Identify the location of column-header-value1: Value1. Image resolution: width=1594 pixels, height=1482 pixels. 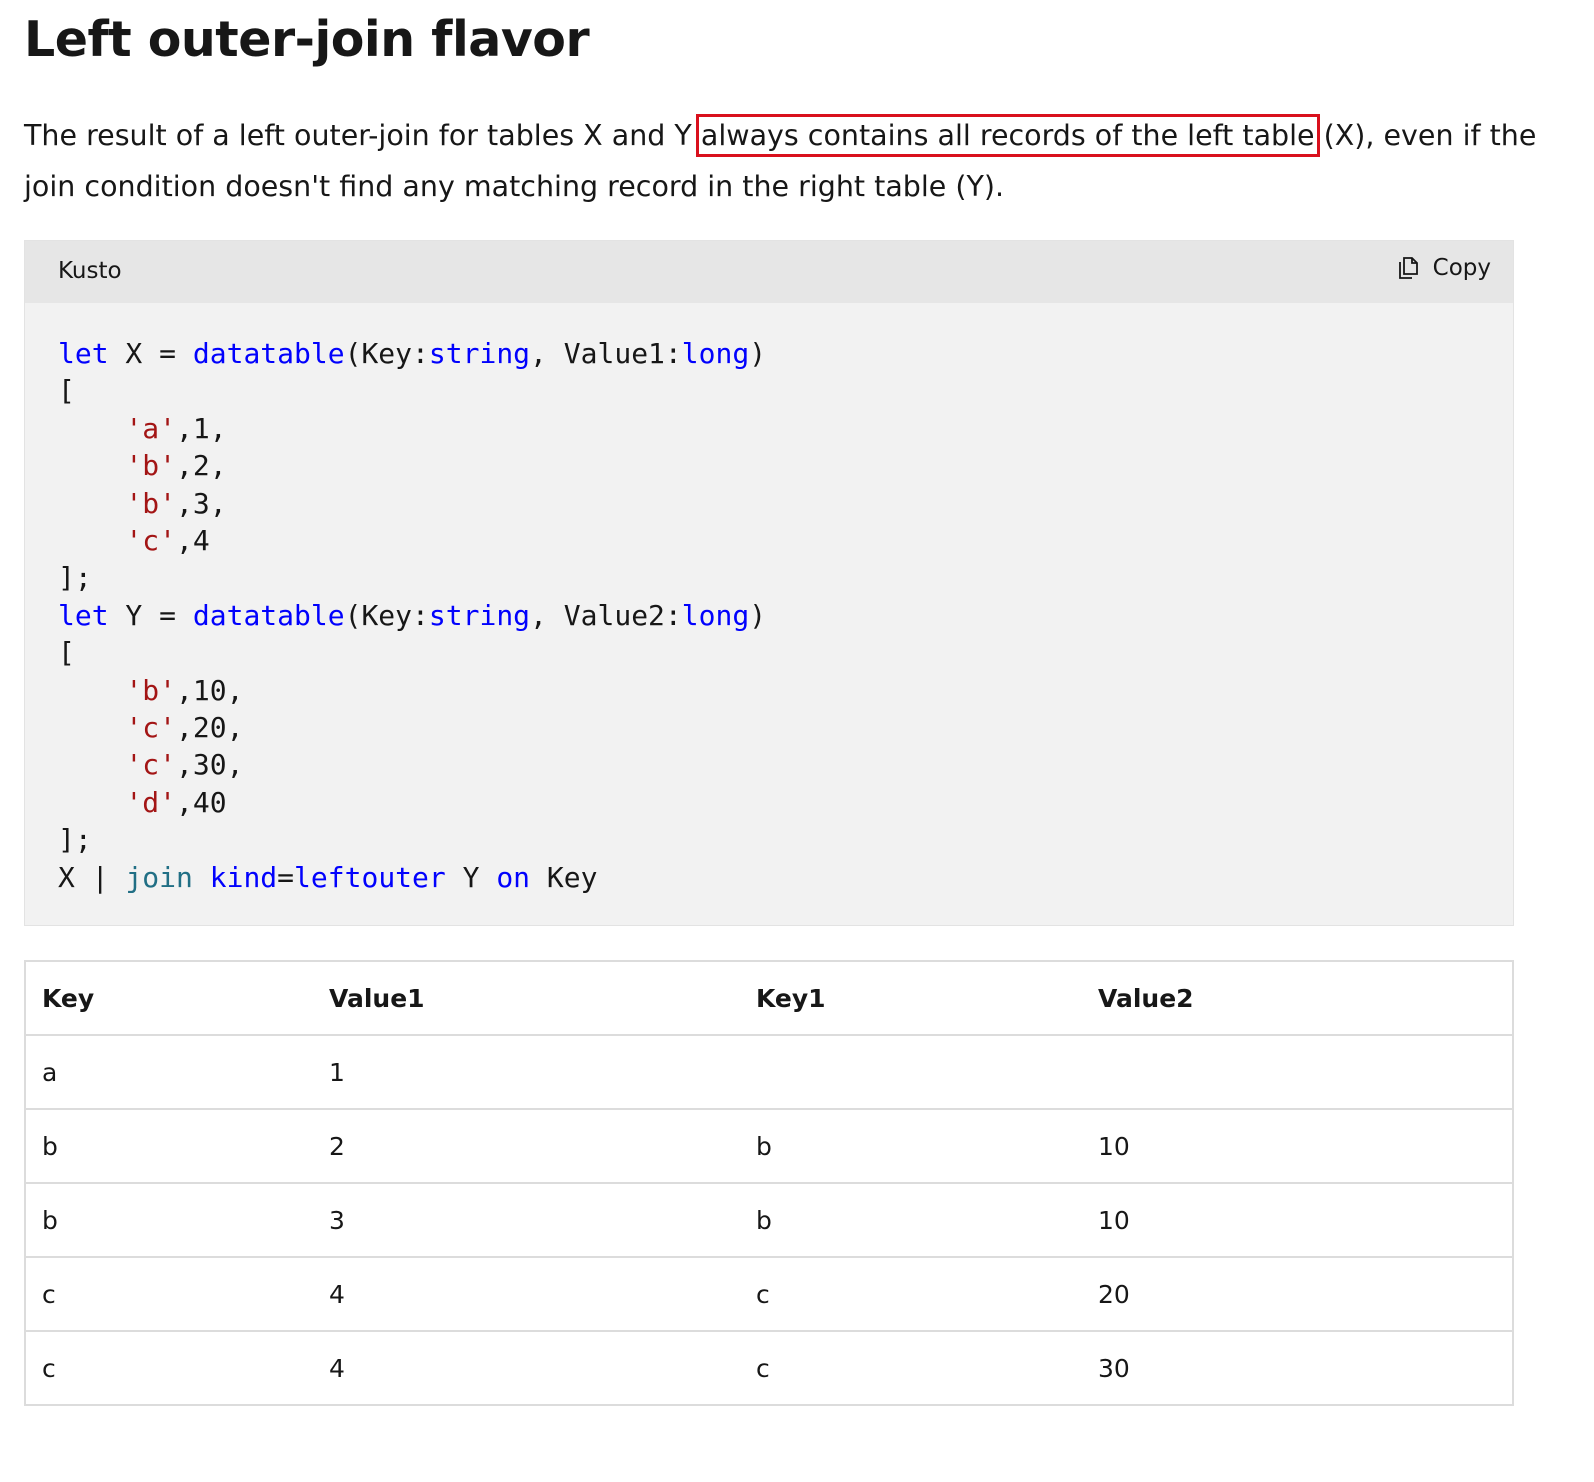
(526, 998).